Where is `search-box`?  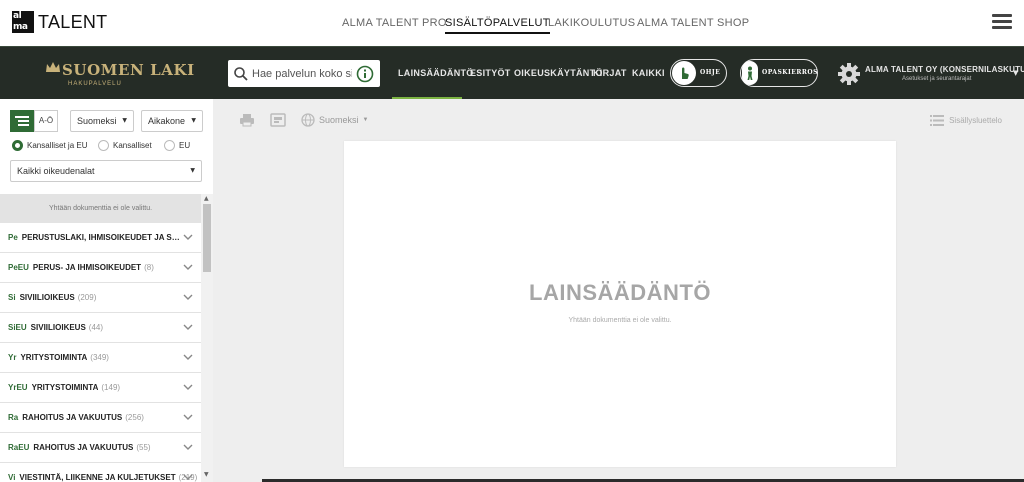
search-box is located at coordinates (304, 73).